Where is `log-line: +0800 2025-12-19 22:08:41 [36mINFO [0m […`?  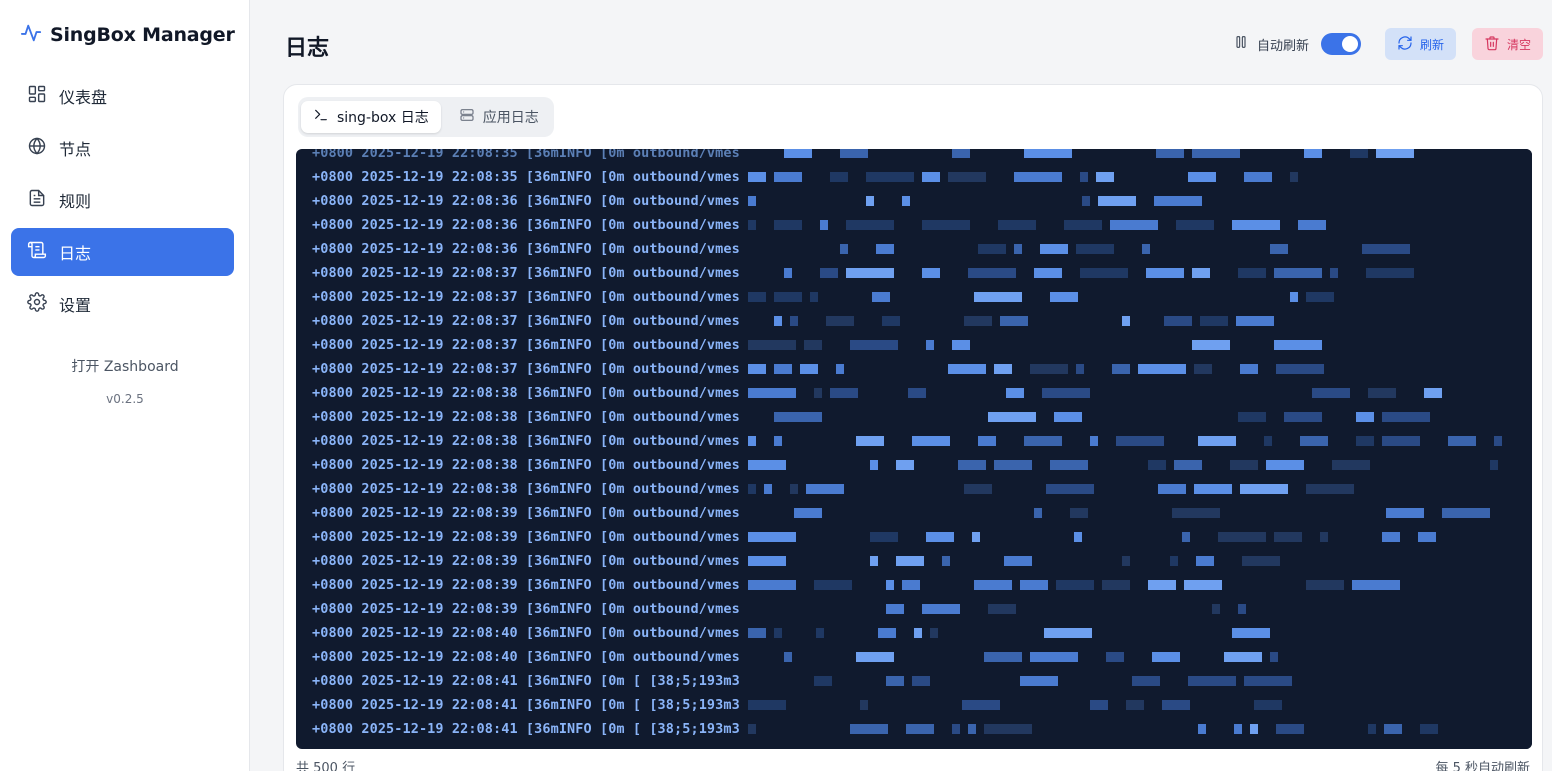 log-line: +0800 2025-12-19 22:08:41 [36mINFO [0m [… is located at coordinates (526, 705).